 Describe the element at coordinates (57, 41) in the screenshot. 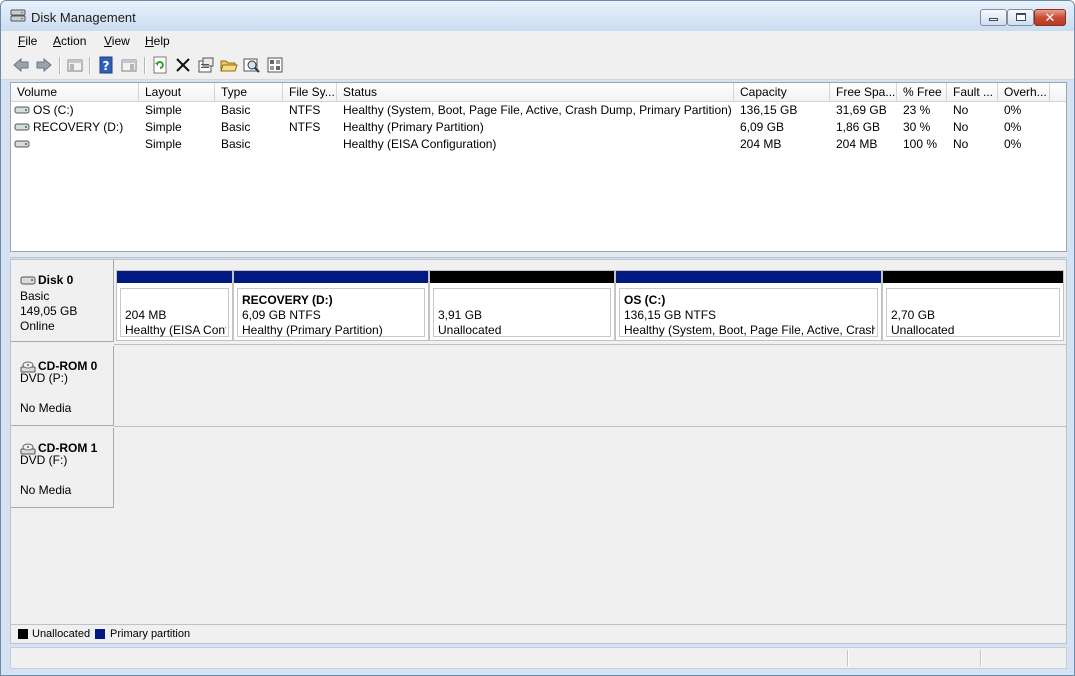

I see `menu-action-accel: A` at that location.